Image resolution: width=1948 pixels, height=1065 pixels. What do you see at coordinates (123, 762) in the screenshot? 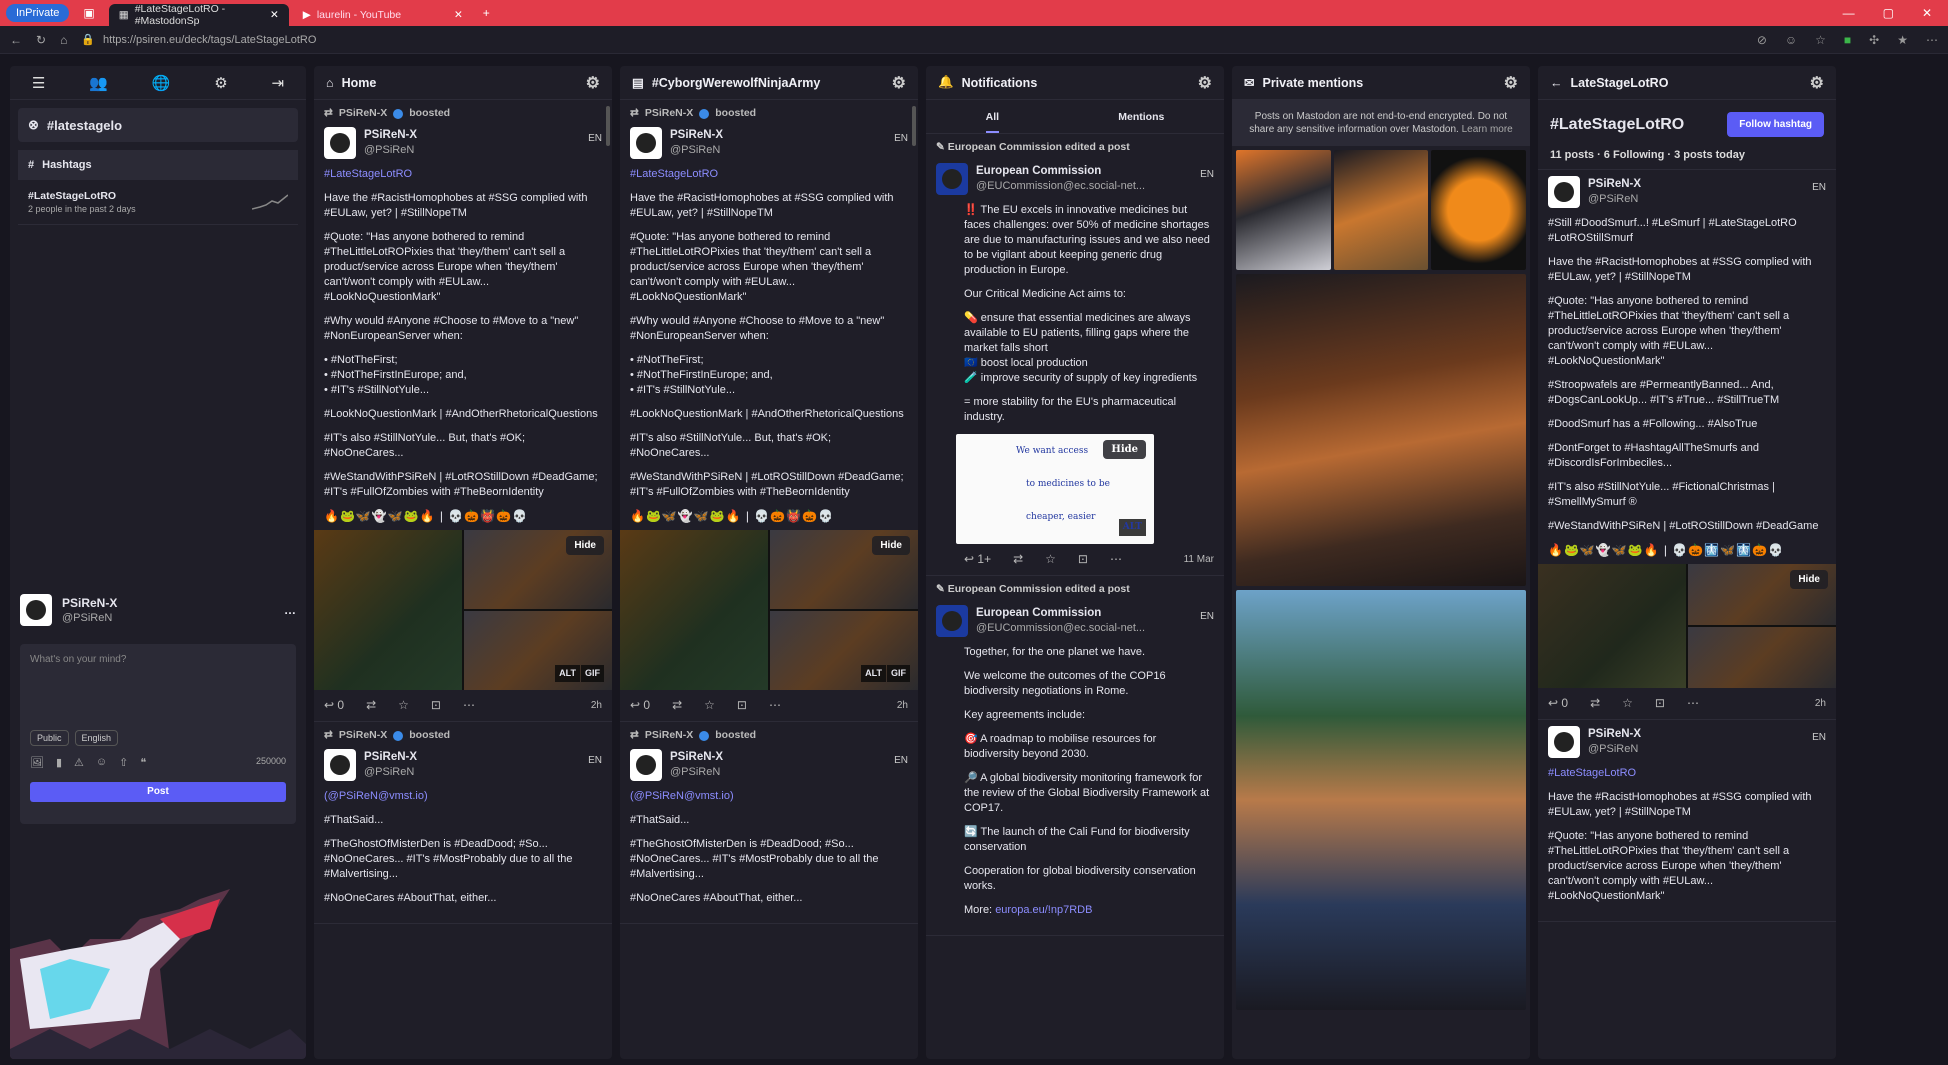
I see `share-icon: ⇧` at bounding box center [123, 762].